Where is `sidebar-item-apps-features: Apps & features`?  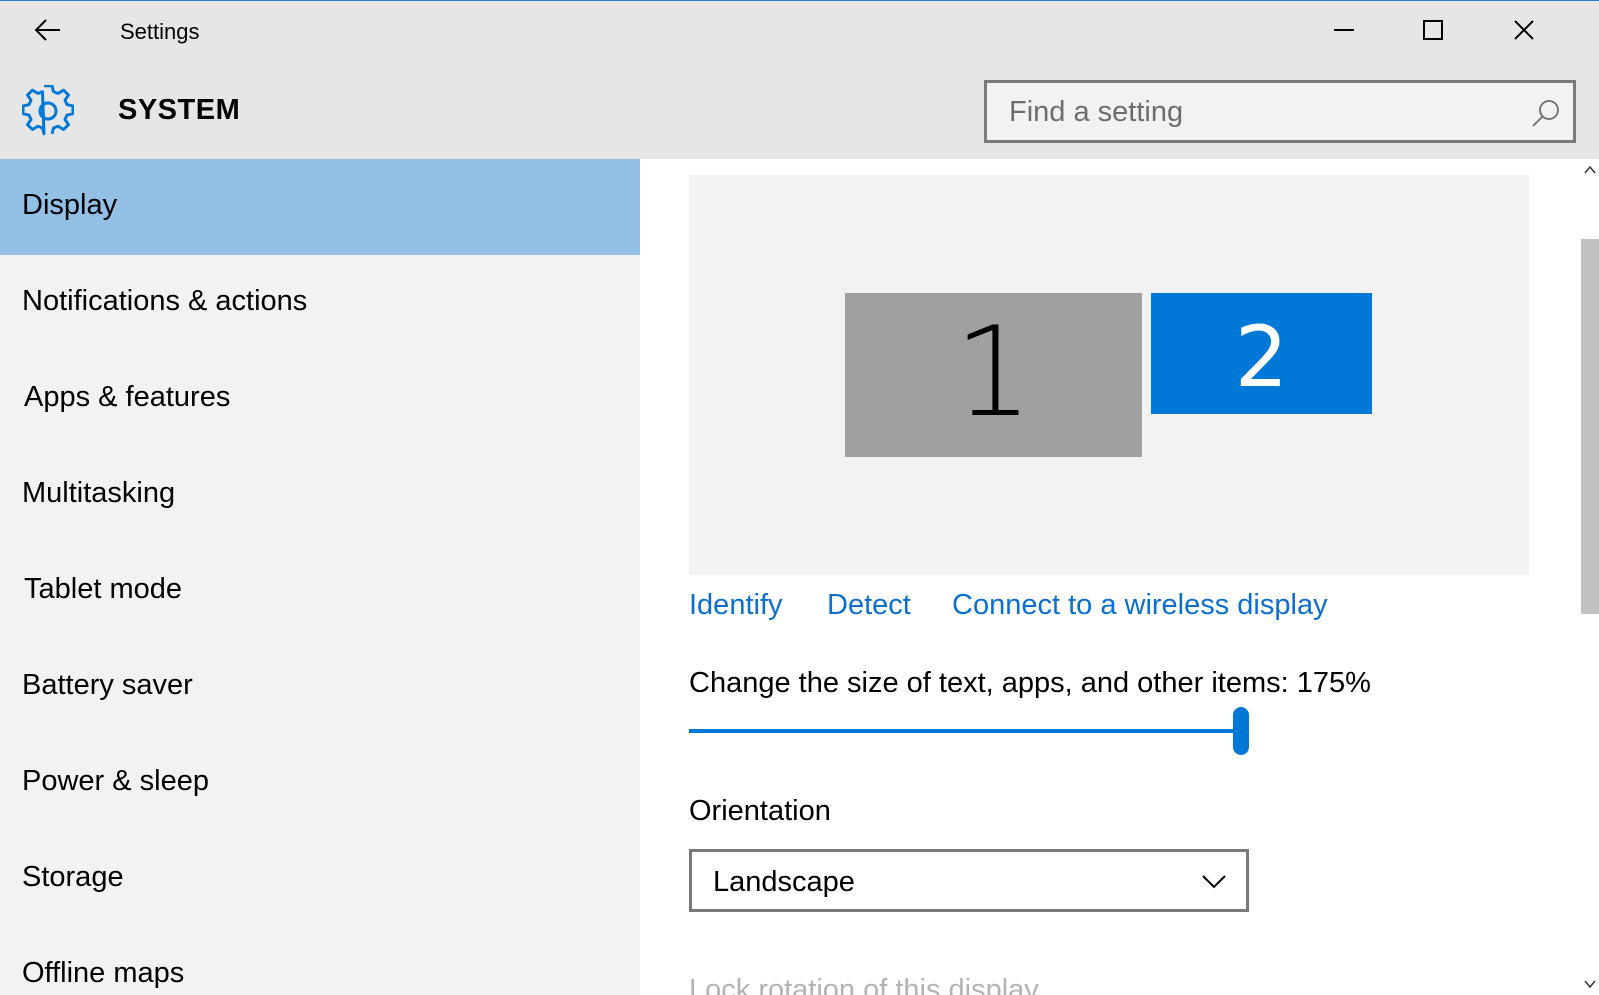
sidebar-item-apps-features: Apps & features is located at coordinates (320, 399).